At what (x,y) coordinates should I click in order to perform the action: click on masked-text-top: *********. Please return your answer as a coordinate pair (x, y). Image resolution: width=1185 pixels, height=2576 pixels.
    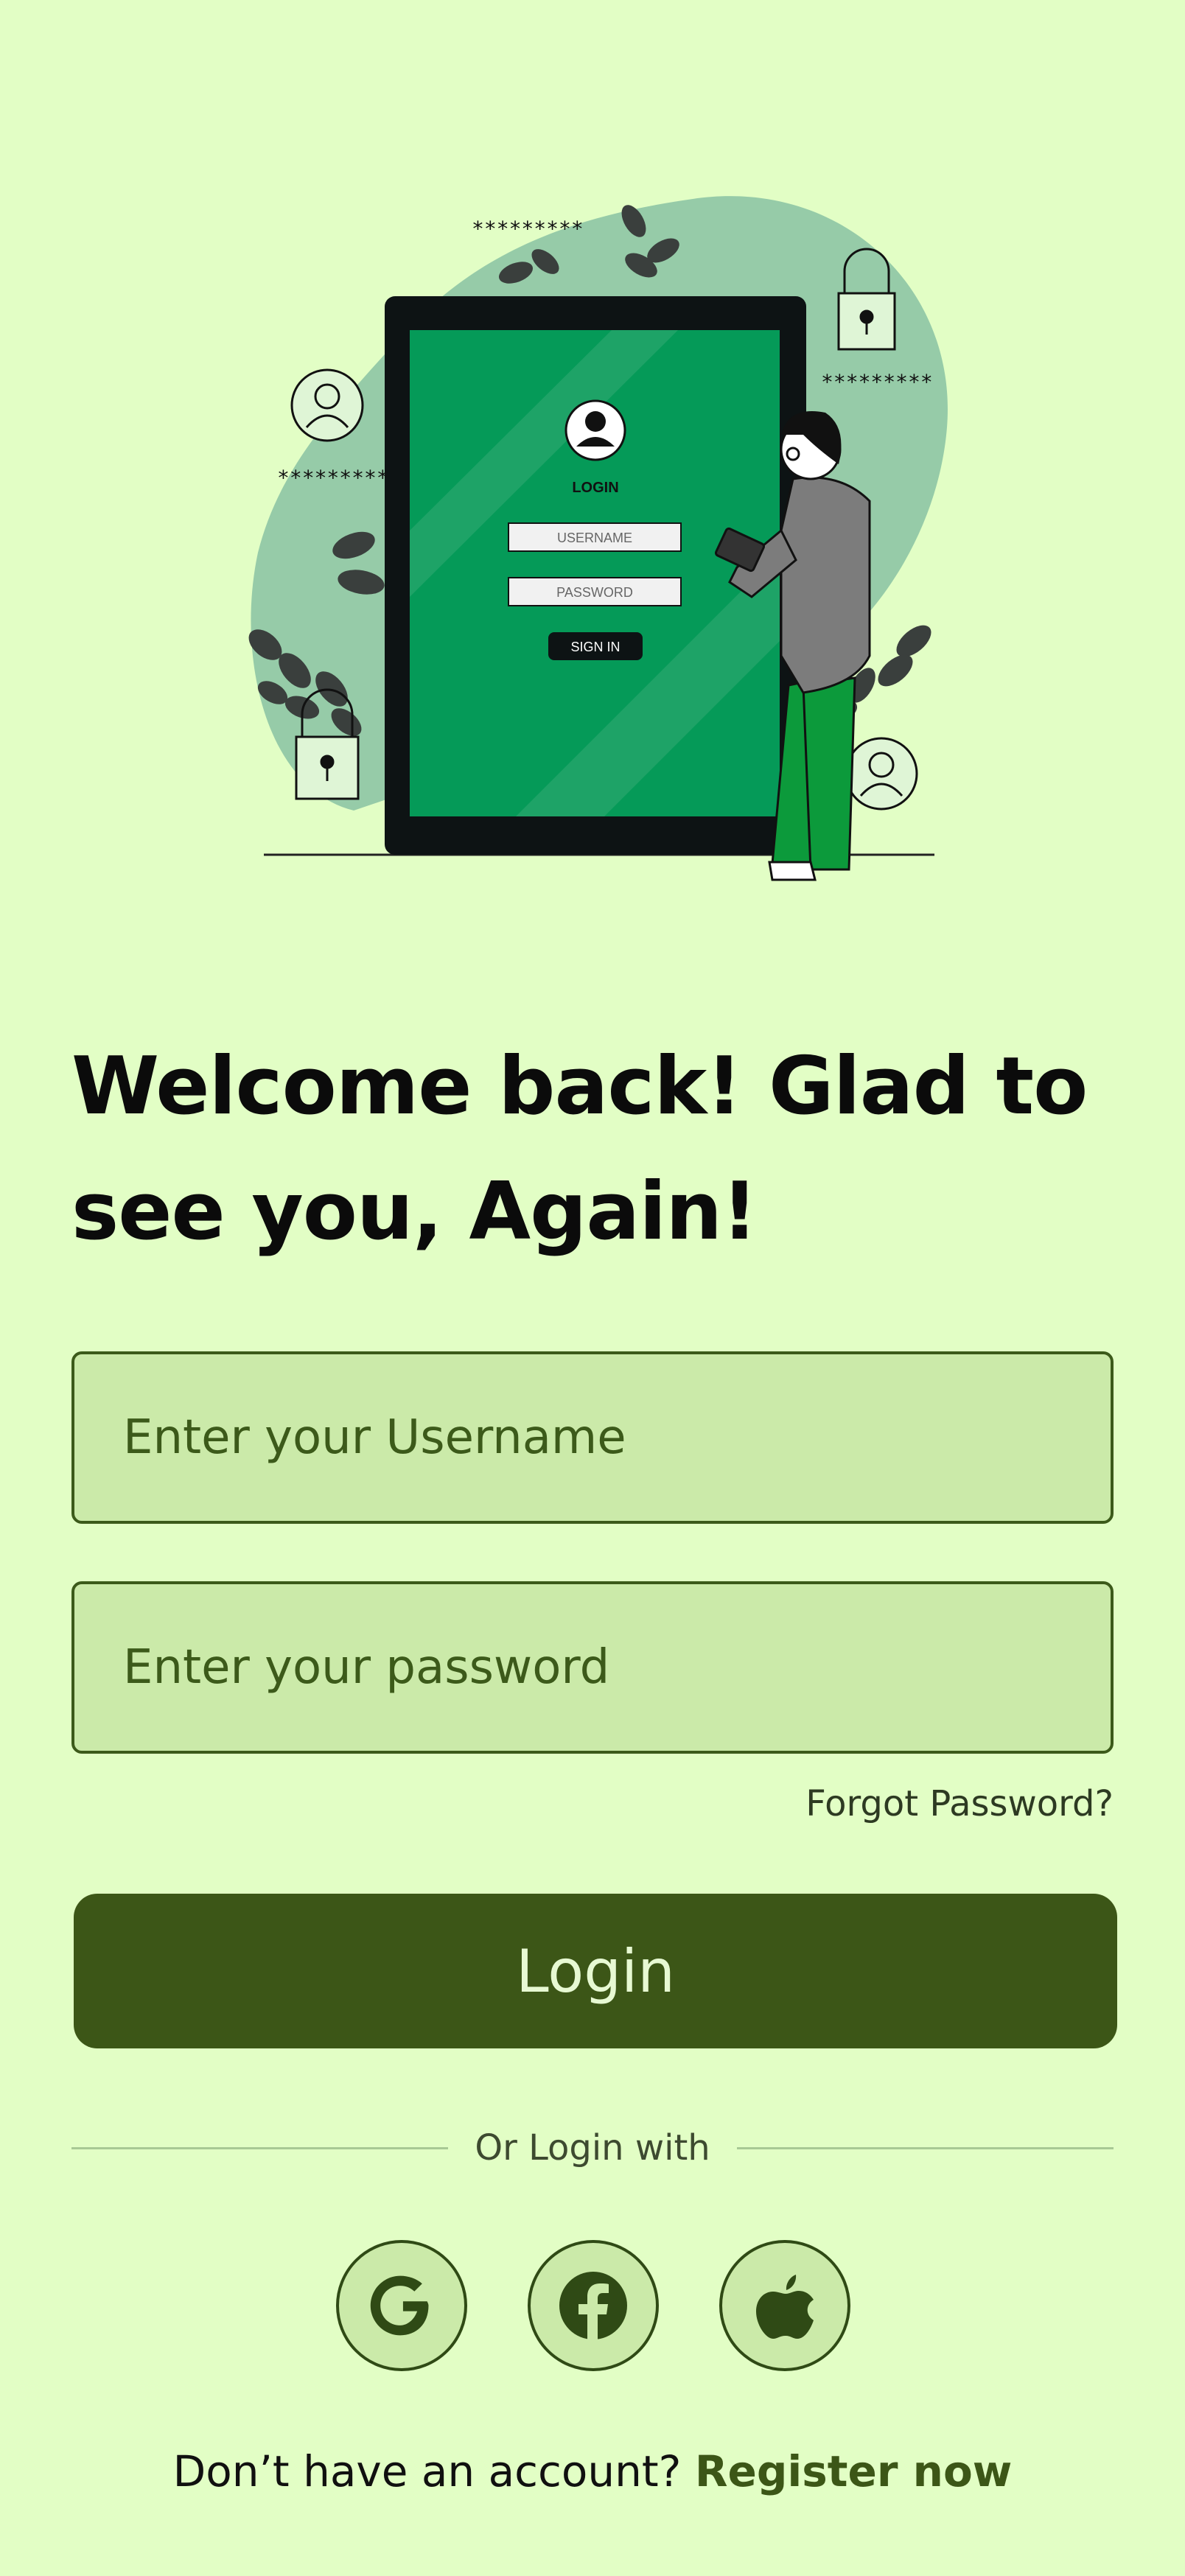
    Looking at the image, I should click on (528, 229).